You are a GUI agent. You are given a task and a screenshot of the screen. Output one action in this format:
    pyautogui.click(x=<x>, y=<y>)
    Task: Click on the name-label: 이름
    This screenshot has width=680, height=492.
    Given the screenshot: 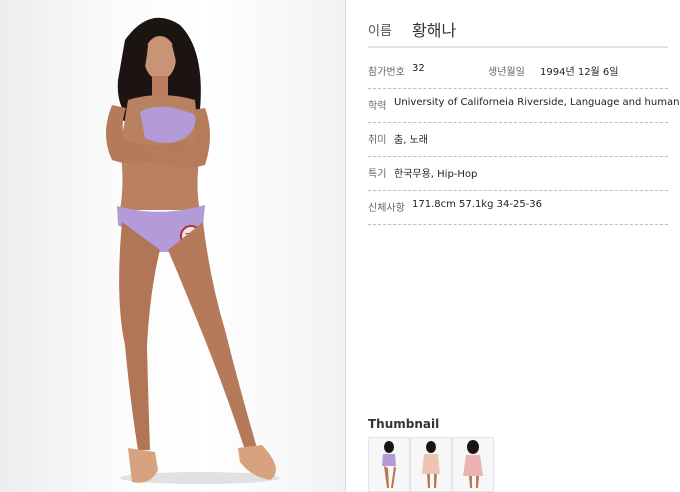 What is the action you would take?
    pyautogui.click(x=380, y=31)
    